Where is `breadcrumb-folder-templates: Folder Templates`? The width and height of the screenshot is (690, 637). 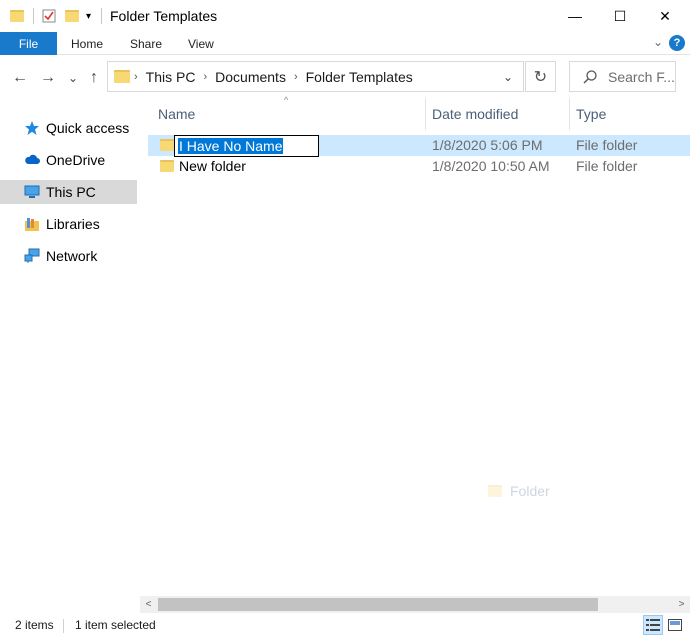
breadcrumb-folder-templates: Folder Templates is located at coordinates (359, 77).